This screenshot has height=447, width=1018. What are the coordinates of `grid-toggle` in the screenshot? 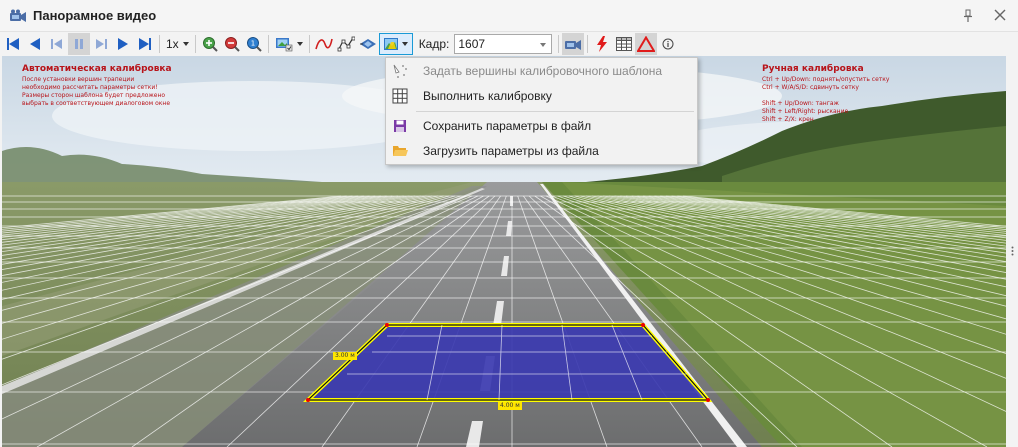 It's located at (624, 44).